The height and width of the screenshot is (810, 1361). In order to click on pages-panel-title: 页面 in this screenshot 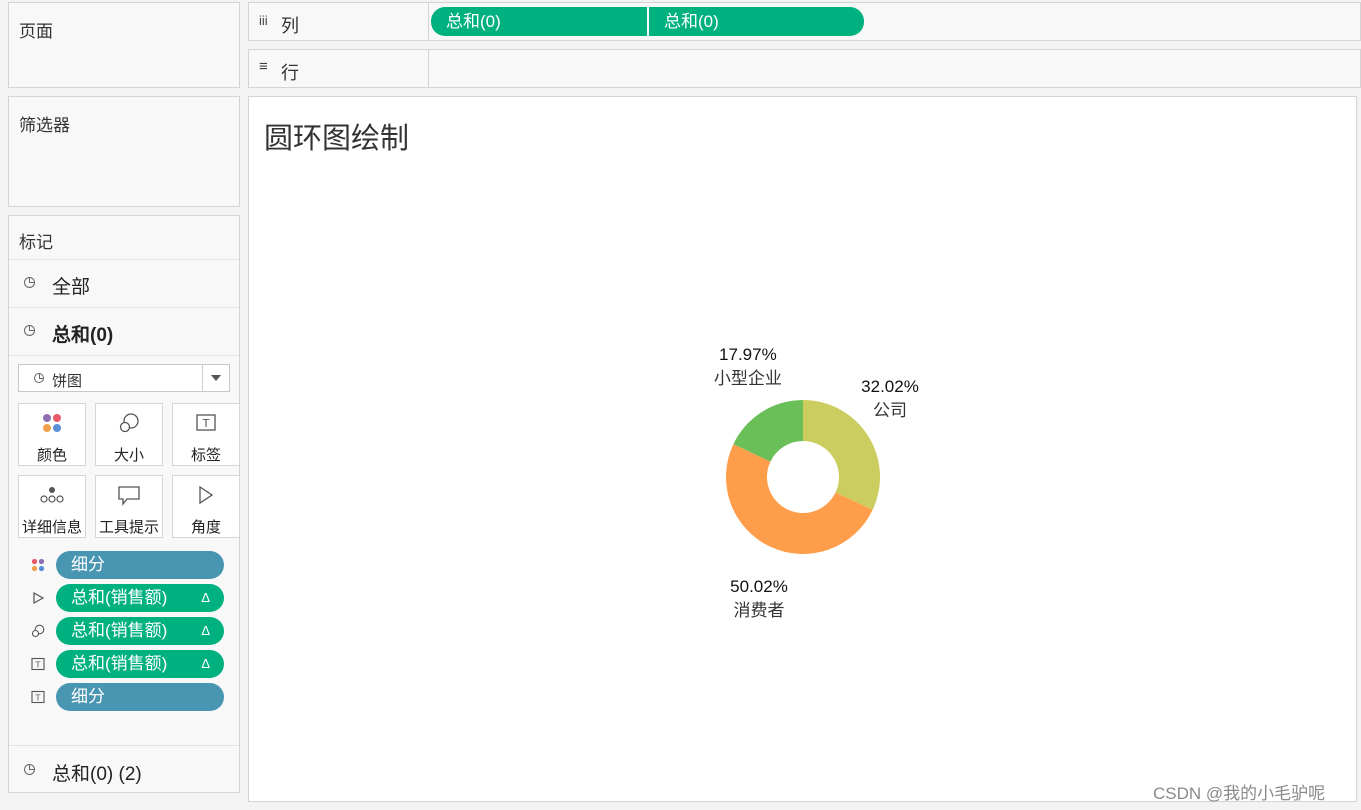, I will do `click(36, 31)`.